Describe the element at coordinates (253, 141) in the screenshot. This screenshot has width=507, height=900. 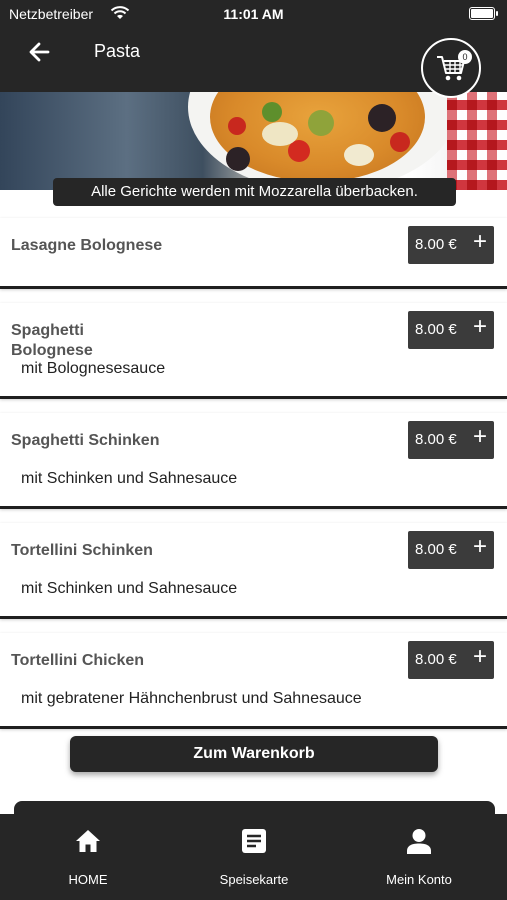
I see `category-hero-image` at that location.